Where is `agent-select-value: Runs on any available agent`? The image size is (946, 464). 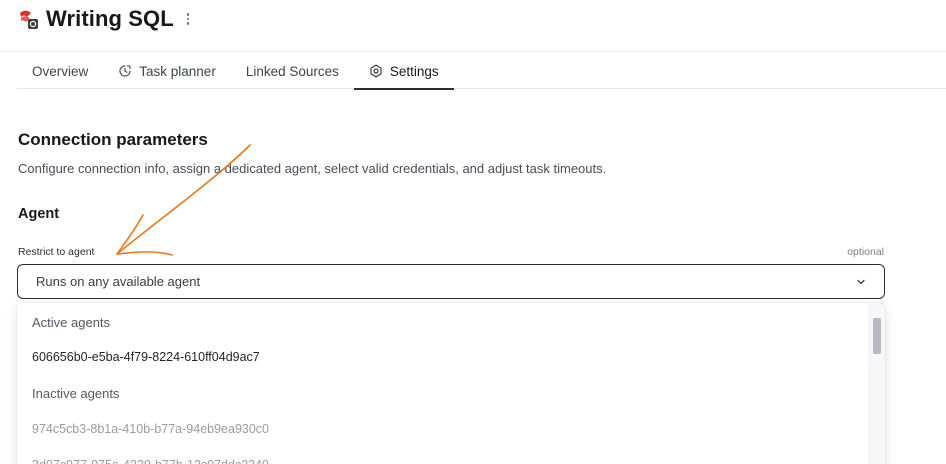 agent-select-value: Runs on any available agent is located at coordinates (118, 281).